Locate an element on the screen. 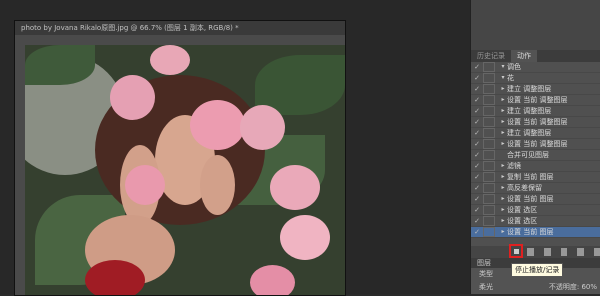 The width and height of the screenshot is (600, 296). action-row: ✓ 合并可见图层 is located at coordinates (535, 155).